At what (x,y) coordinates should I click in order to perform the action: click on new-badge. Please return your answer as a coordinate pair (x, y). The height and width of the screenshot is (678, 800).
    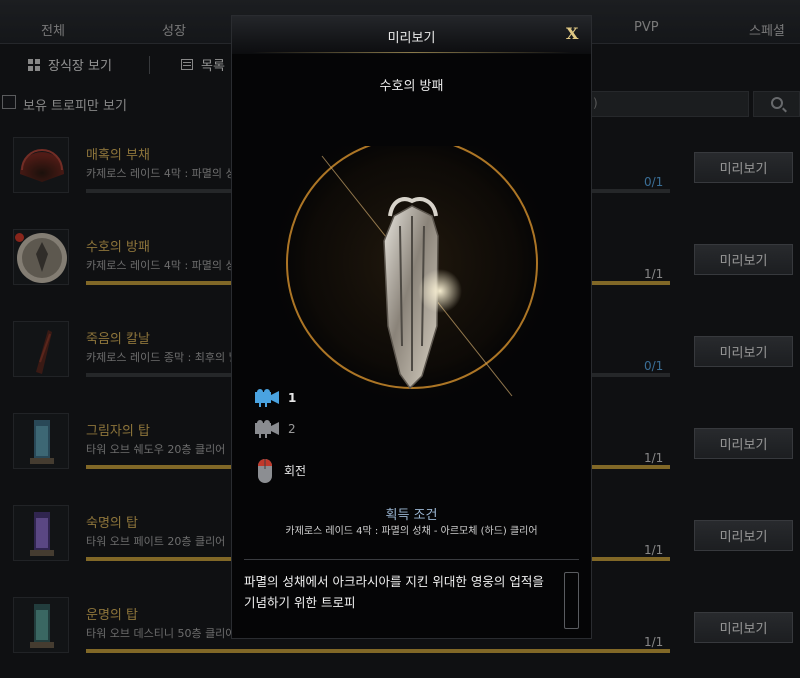
    Looking at the image, I should click on (19, 237).